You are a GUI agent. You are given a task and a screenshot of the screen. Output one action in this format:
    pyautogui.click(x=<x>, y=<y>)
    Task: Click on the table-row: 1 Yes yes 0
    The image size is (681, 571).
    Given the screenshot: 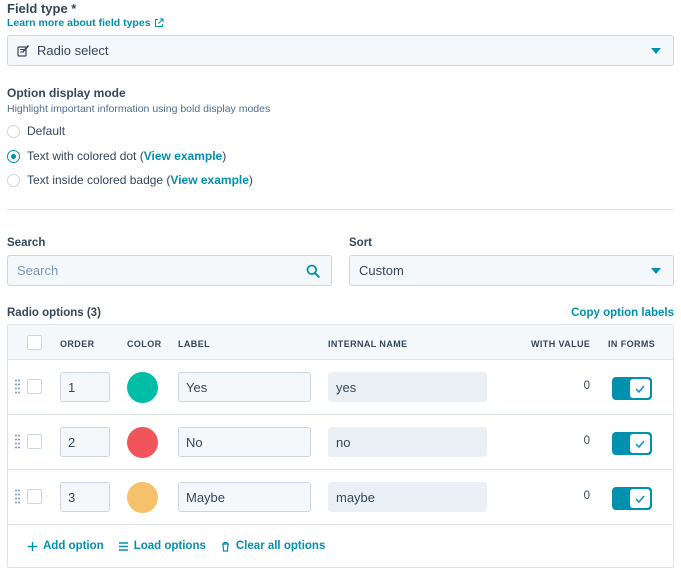 What is the action you would take?
    pyautogui.click(x=340, y=387)
    